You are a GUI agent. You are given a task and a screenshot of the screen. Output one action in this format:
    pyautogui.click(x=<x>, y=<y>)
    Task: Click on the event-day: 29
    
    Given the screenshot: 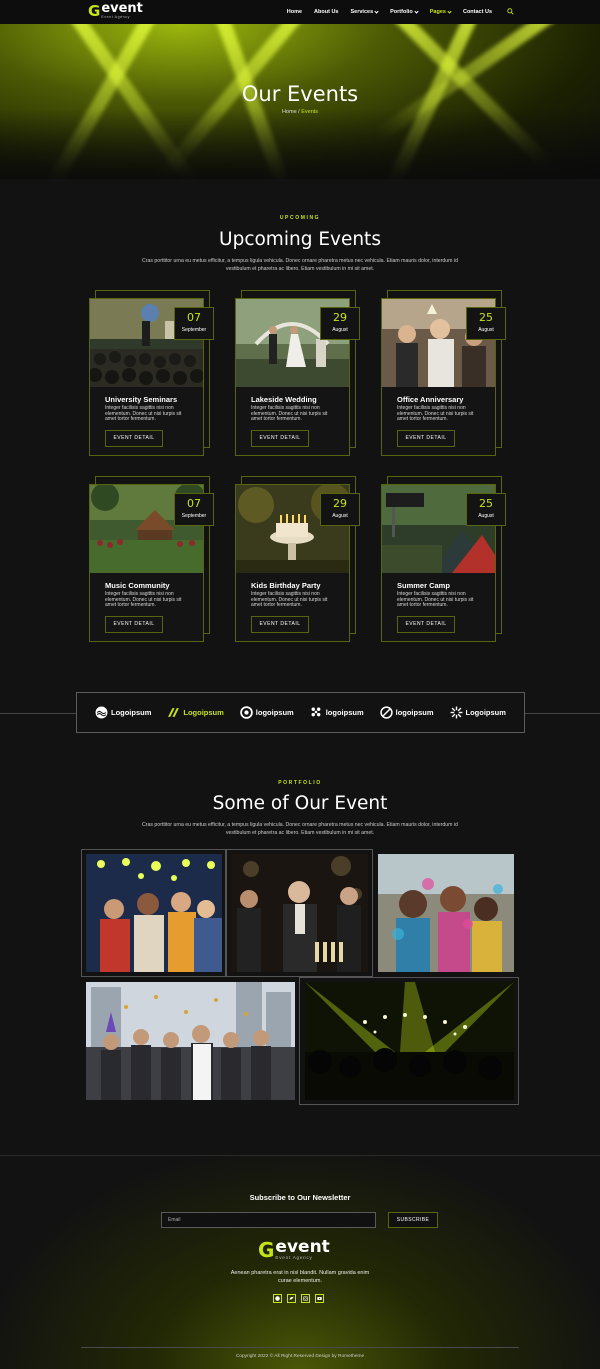 What is the action you would take?
    pyautogui.click(x=340, y=503)
    